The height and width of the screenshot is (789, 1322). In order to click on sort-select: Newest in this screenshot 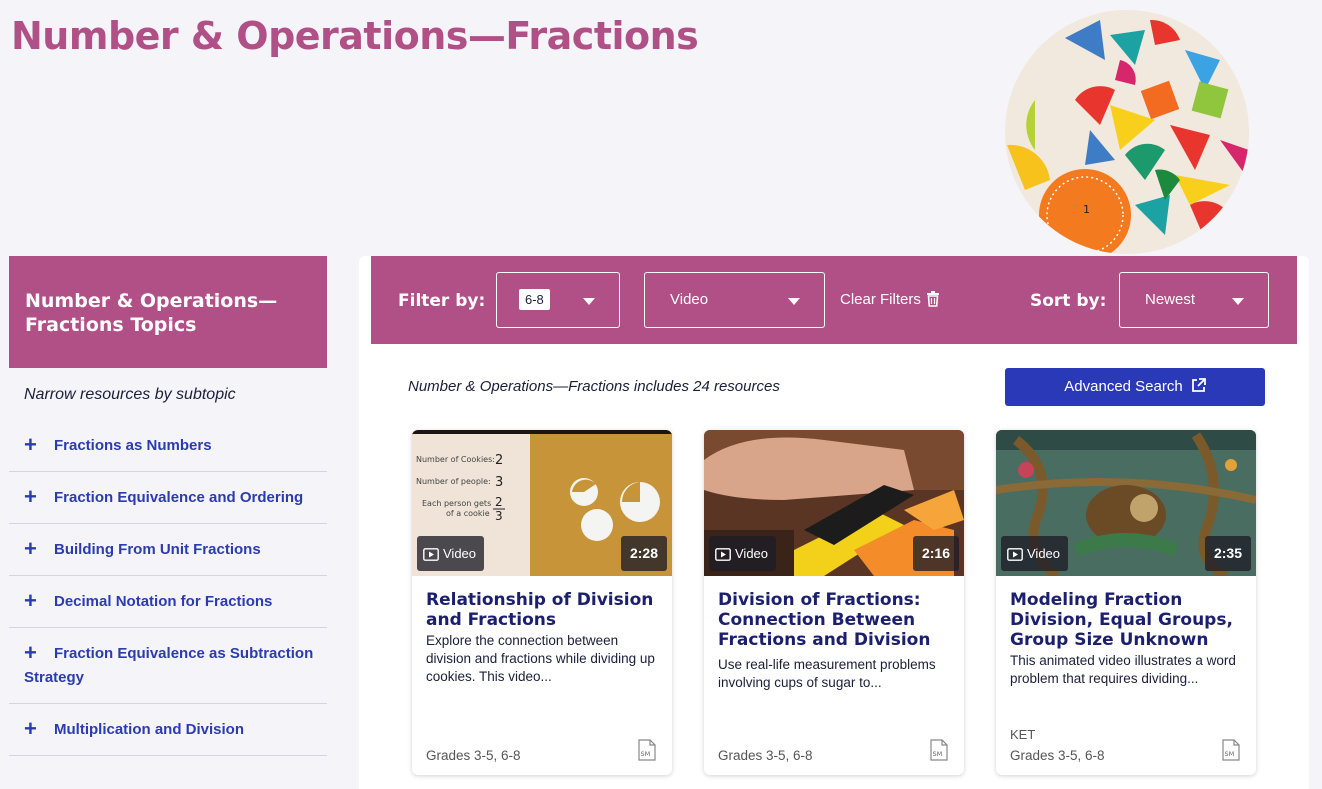, I will do `click(1194, 300)`.